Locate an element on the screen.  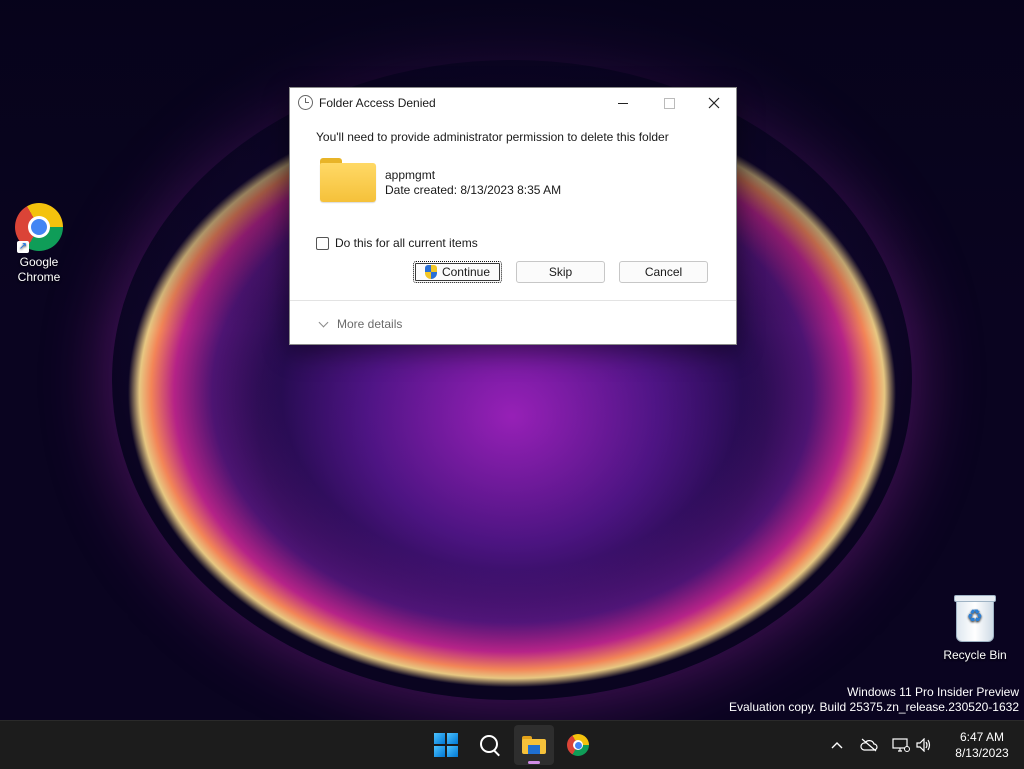
more-details-label: More details is located at coordinates (370, 324).